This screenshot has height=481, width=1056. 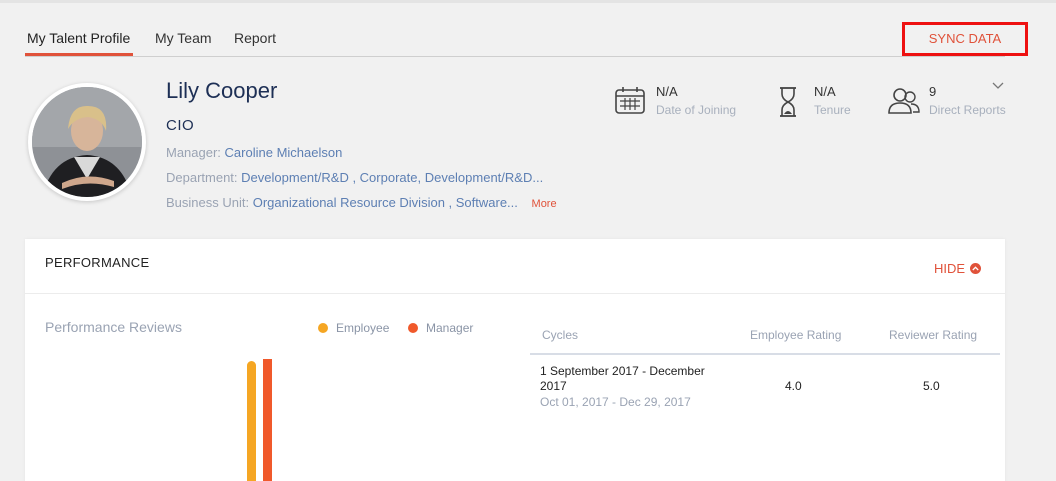 I want to click on legend-employee: Employee, so click(x=353, y=328).